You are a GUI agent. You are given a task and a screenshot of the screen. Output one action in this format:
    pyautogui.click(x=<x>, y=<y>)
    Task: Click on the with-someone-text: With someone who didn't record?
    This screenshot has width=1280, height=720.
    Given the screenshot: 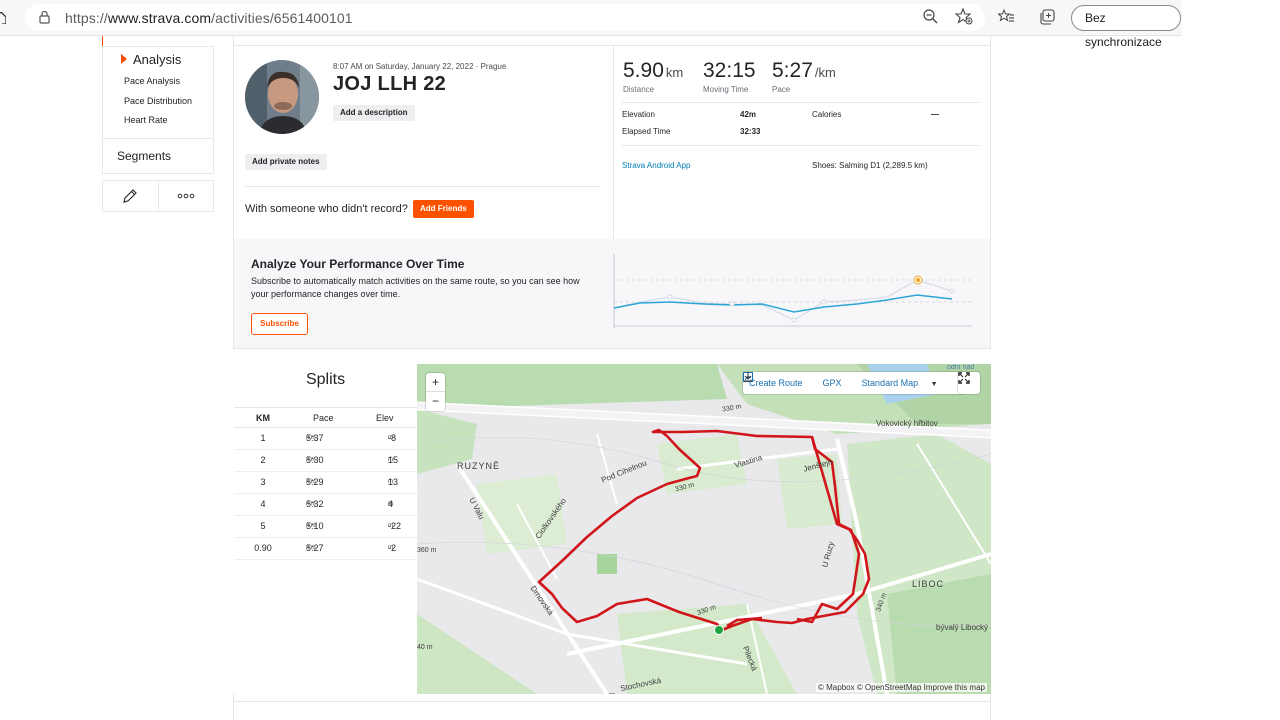 What is the action you would take?
    pyautogui.click(x=326, y=209)
    